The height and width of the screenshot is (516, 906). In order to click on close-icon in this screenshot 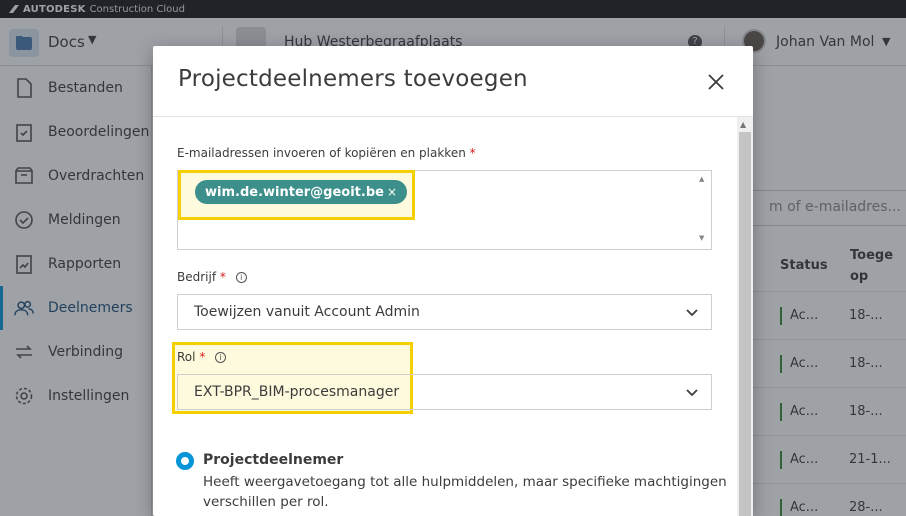, I will do `click(716, 82)`.